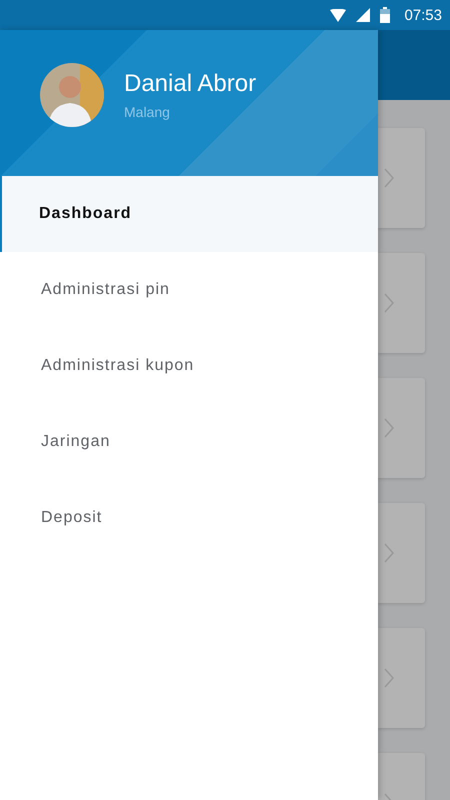  I want to click on wifi-icon, so click(338, 15).